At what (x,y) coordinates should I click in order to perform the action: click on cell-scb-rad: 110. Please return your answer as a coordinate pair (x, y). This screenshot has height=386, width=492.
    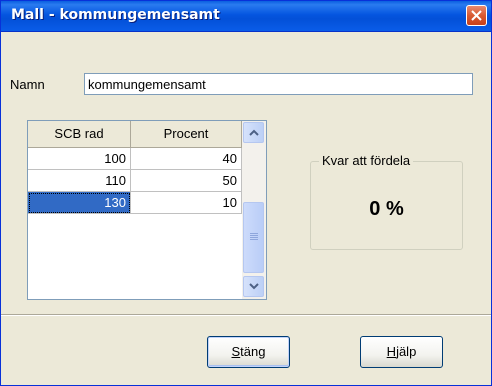
    Looking at the image, I should click on (79, 181).